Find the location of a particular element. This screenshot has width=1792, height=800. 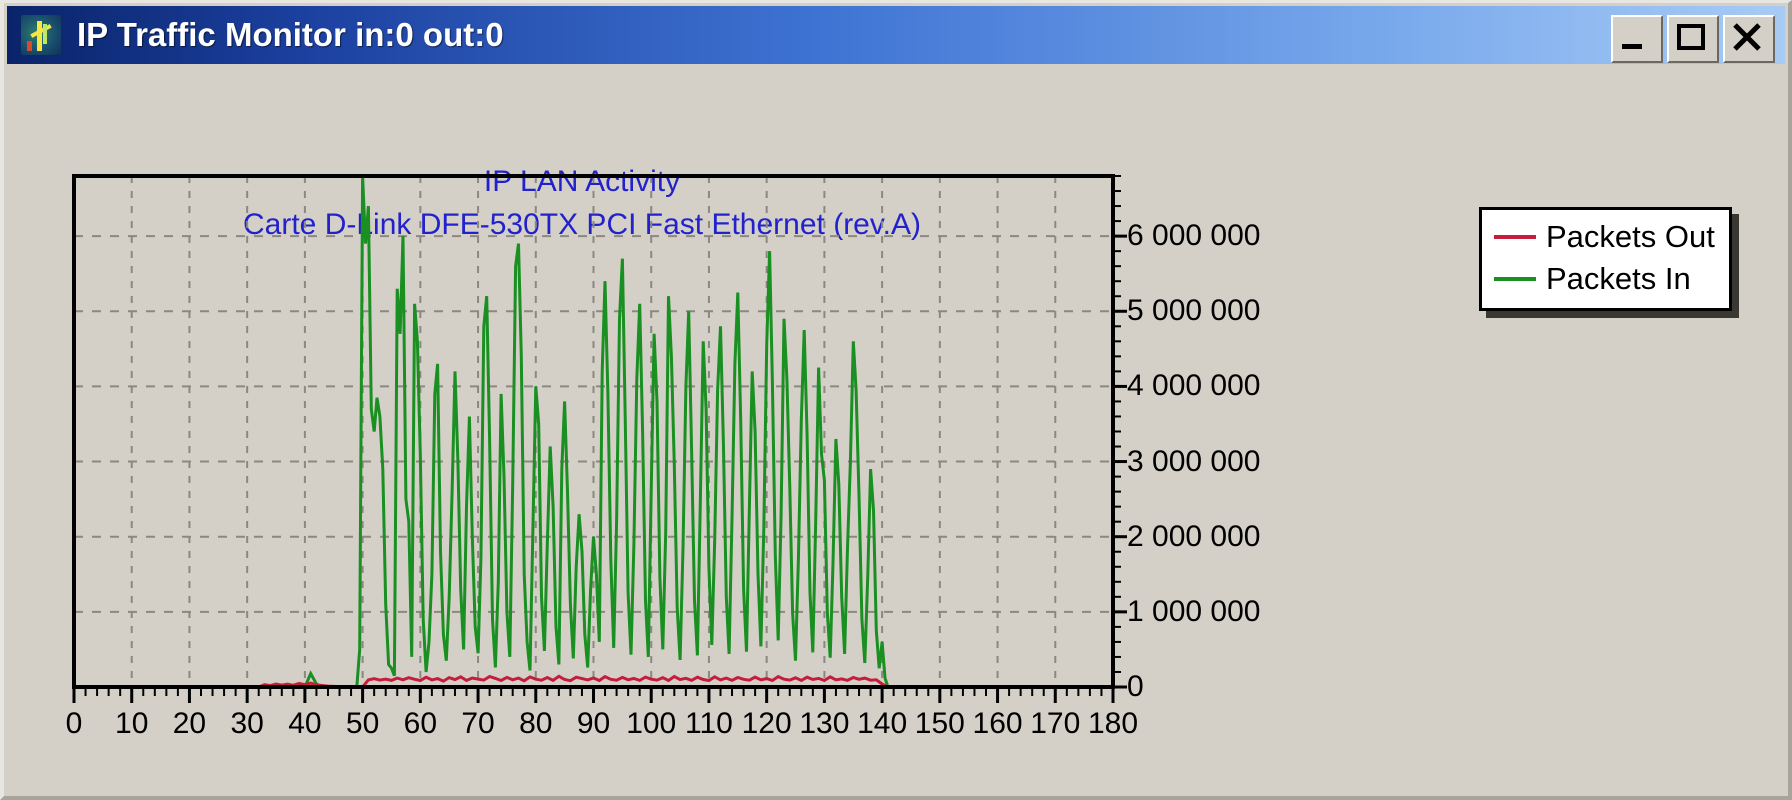

x-tick-label: 80 is located at coordinates (536, 723).